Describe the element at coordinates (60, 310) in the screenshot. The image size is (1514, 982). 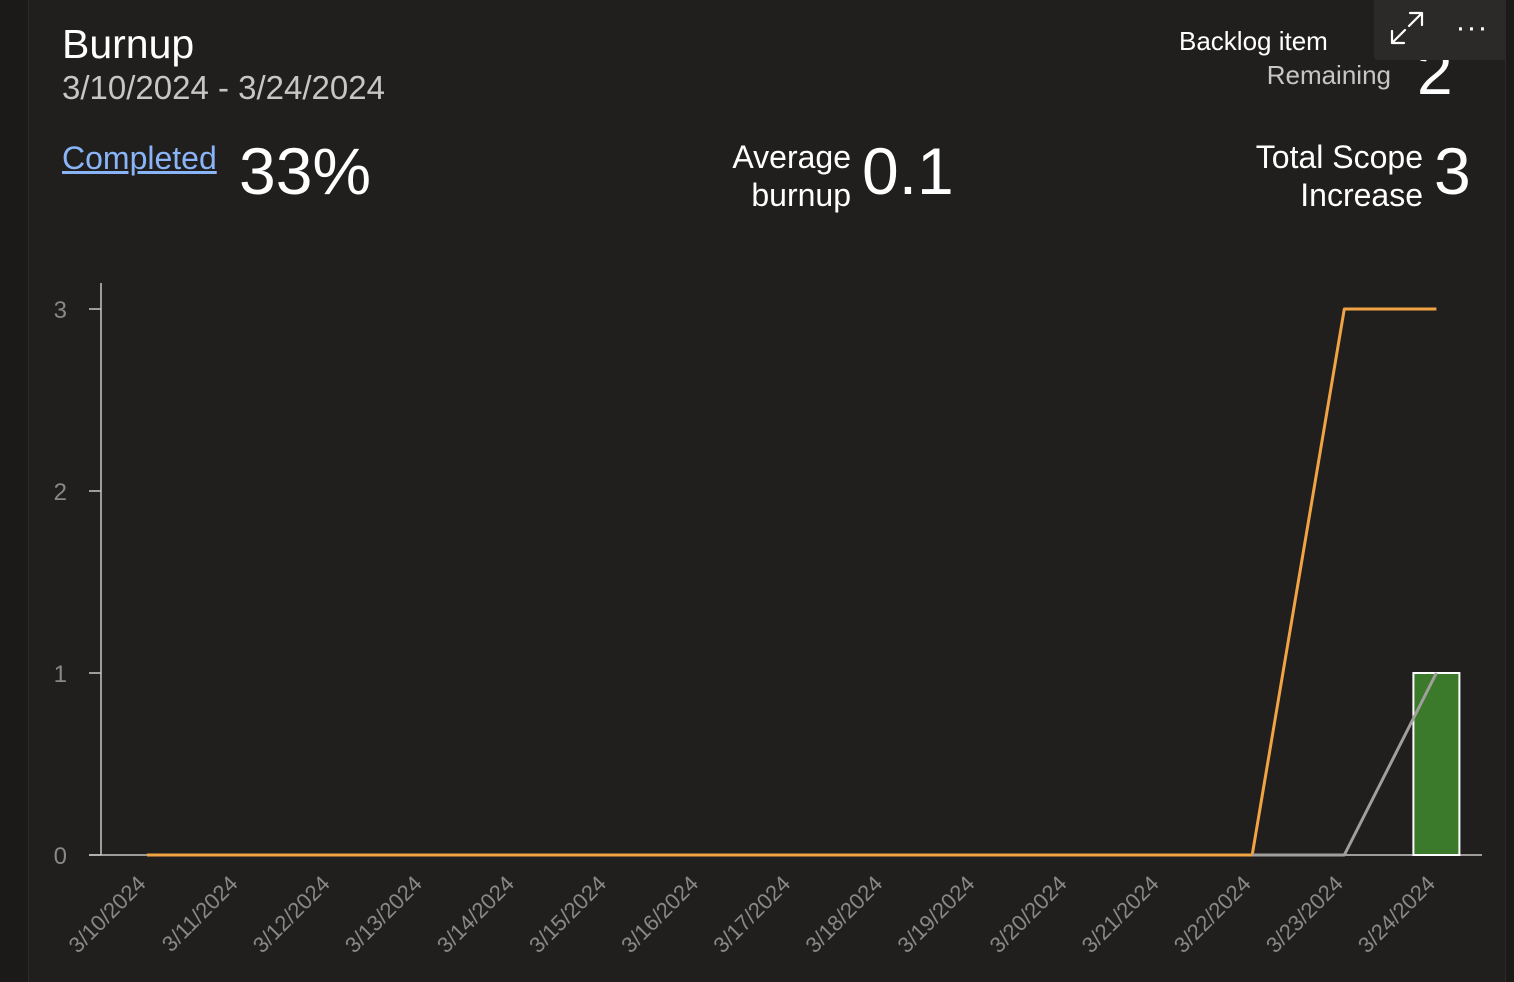
I see `y-tick-label: 3` at that location.